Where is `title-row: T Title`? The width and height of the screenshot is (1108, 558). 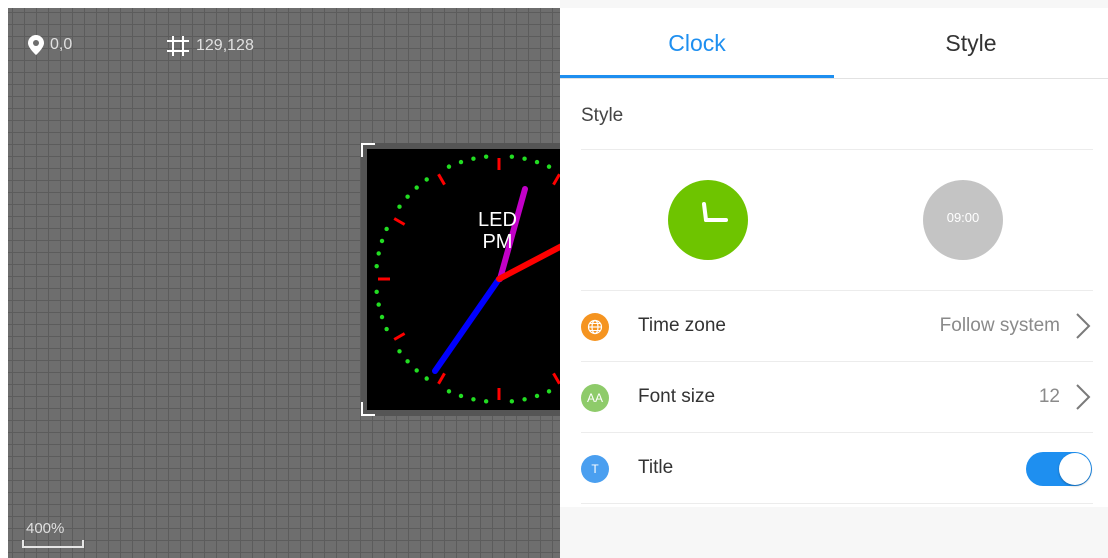 title-row: T Title is located at coordinates (834, 468).